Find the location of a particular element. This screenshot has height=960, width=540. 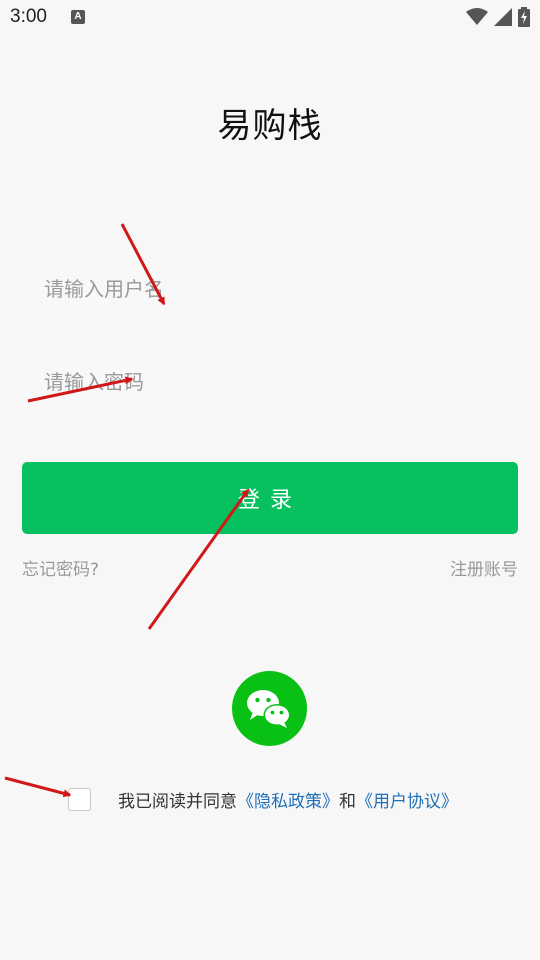

app-title: 易购栈 is located at coordinates (270, 126).